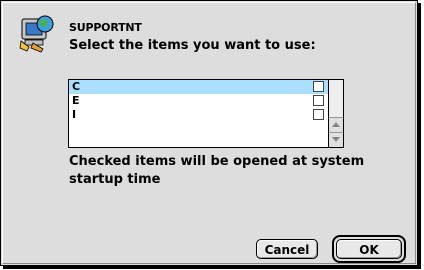 The height and width of the screenshot is (270, 424). Describe the element at coordinates (198, 87) in the screenshot. I see `list-item: C` at that location.